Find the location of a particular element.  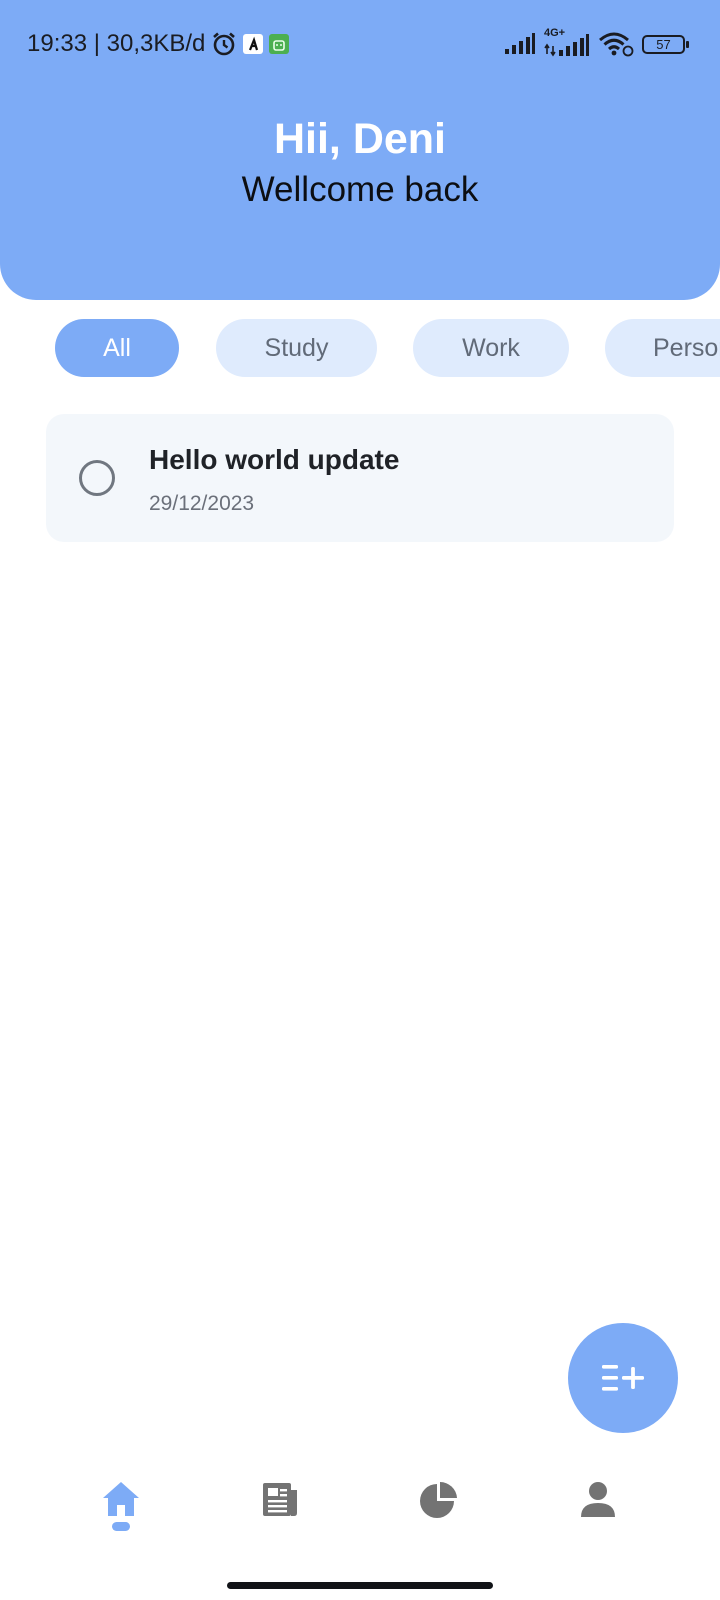

bottom-navigation is located at coordinates (360, 1520).